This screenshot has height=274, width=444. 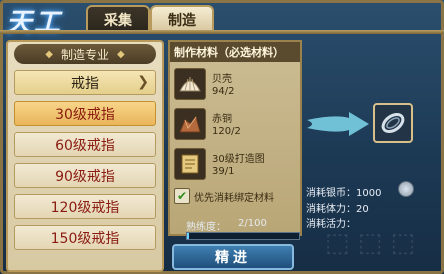 What do you see at coordinates (243, 236) in the screenshot?
I see `proficiency-bar` at bounding box center [243, 236].